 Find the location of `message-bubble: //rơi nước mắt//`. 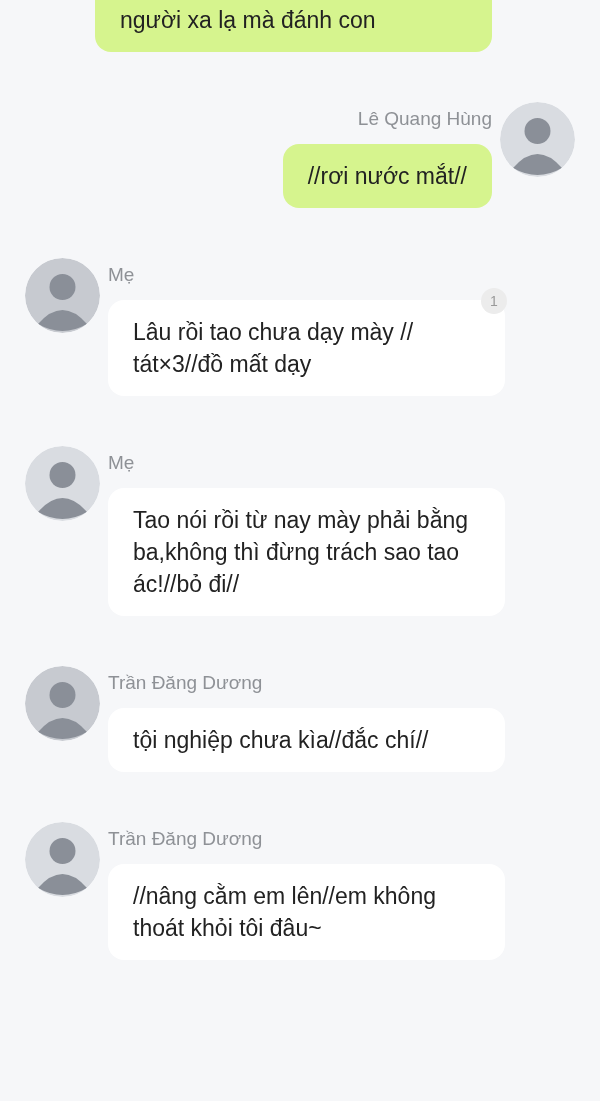

message-bubble: //rơi nước mắt// is located at coordinates (387, 176).